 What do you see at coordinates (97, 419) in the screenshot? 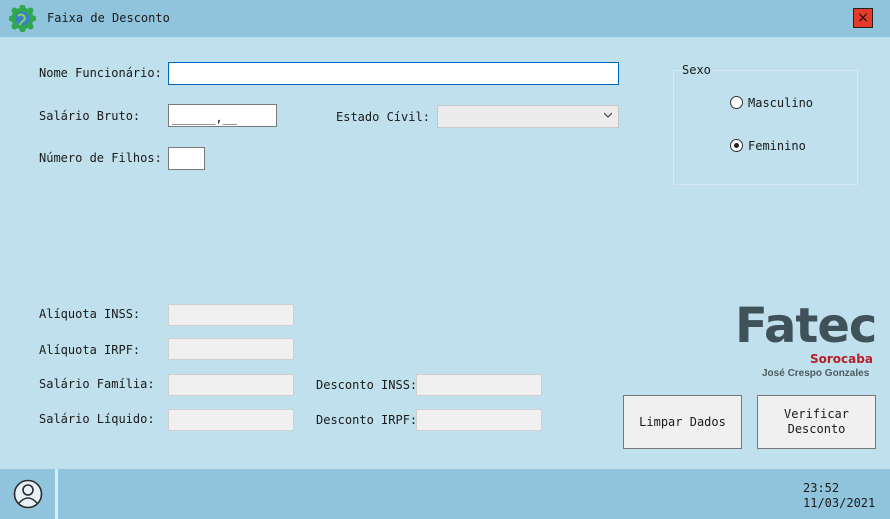
I see `salario-liquido-label: Salário Líquido:` at bounding box center [97, 419].